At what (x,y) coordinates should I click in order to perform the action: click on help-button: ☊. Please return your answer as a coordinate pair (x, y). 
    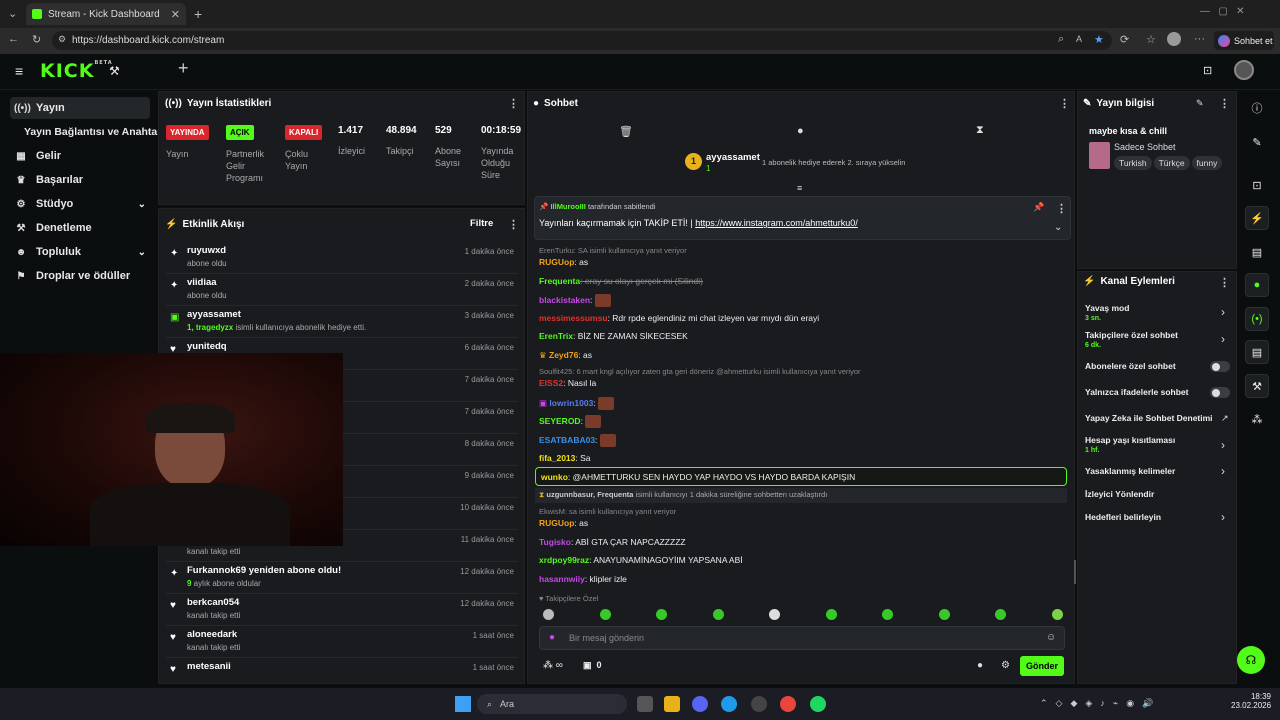
    Looking at the image, I should click on (1251, 660).